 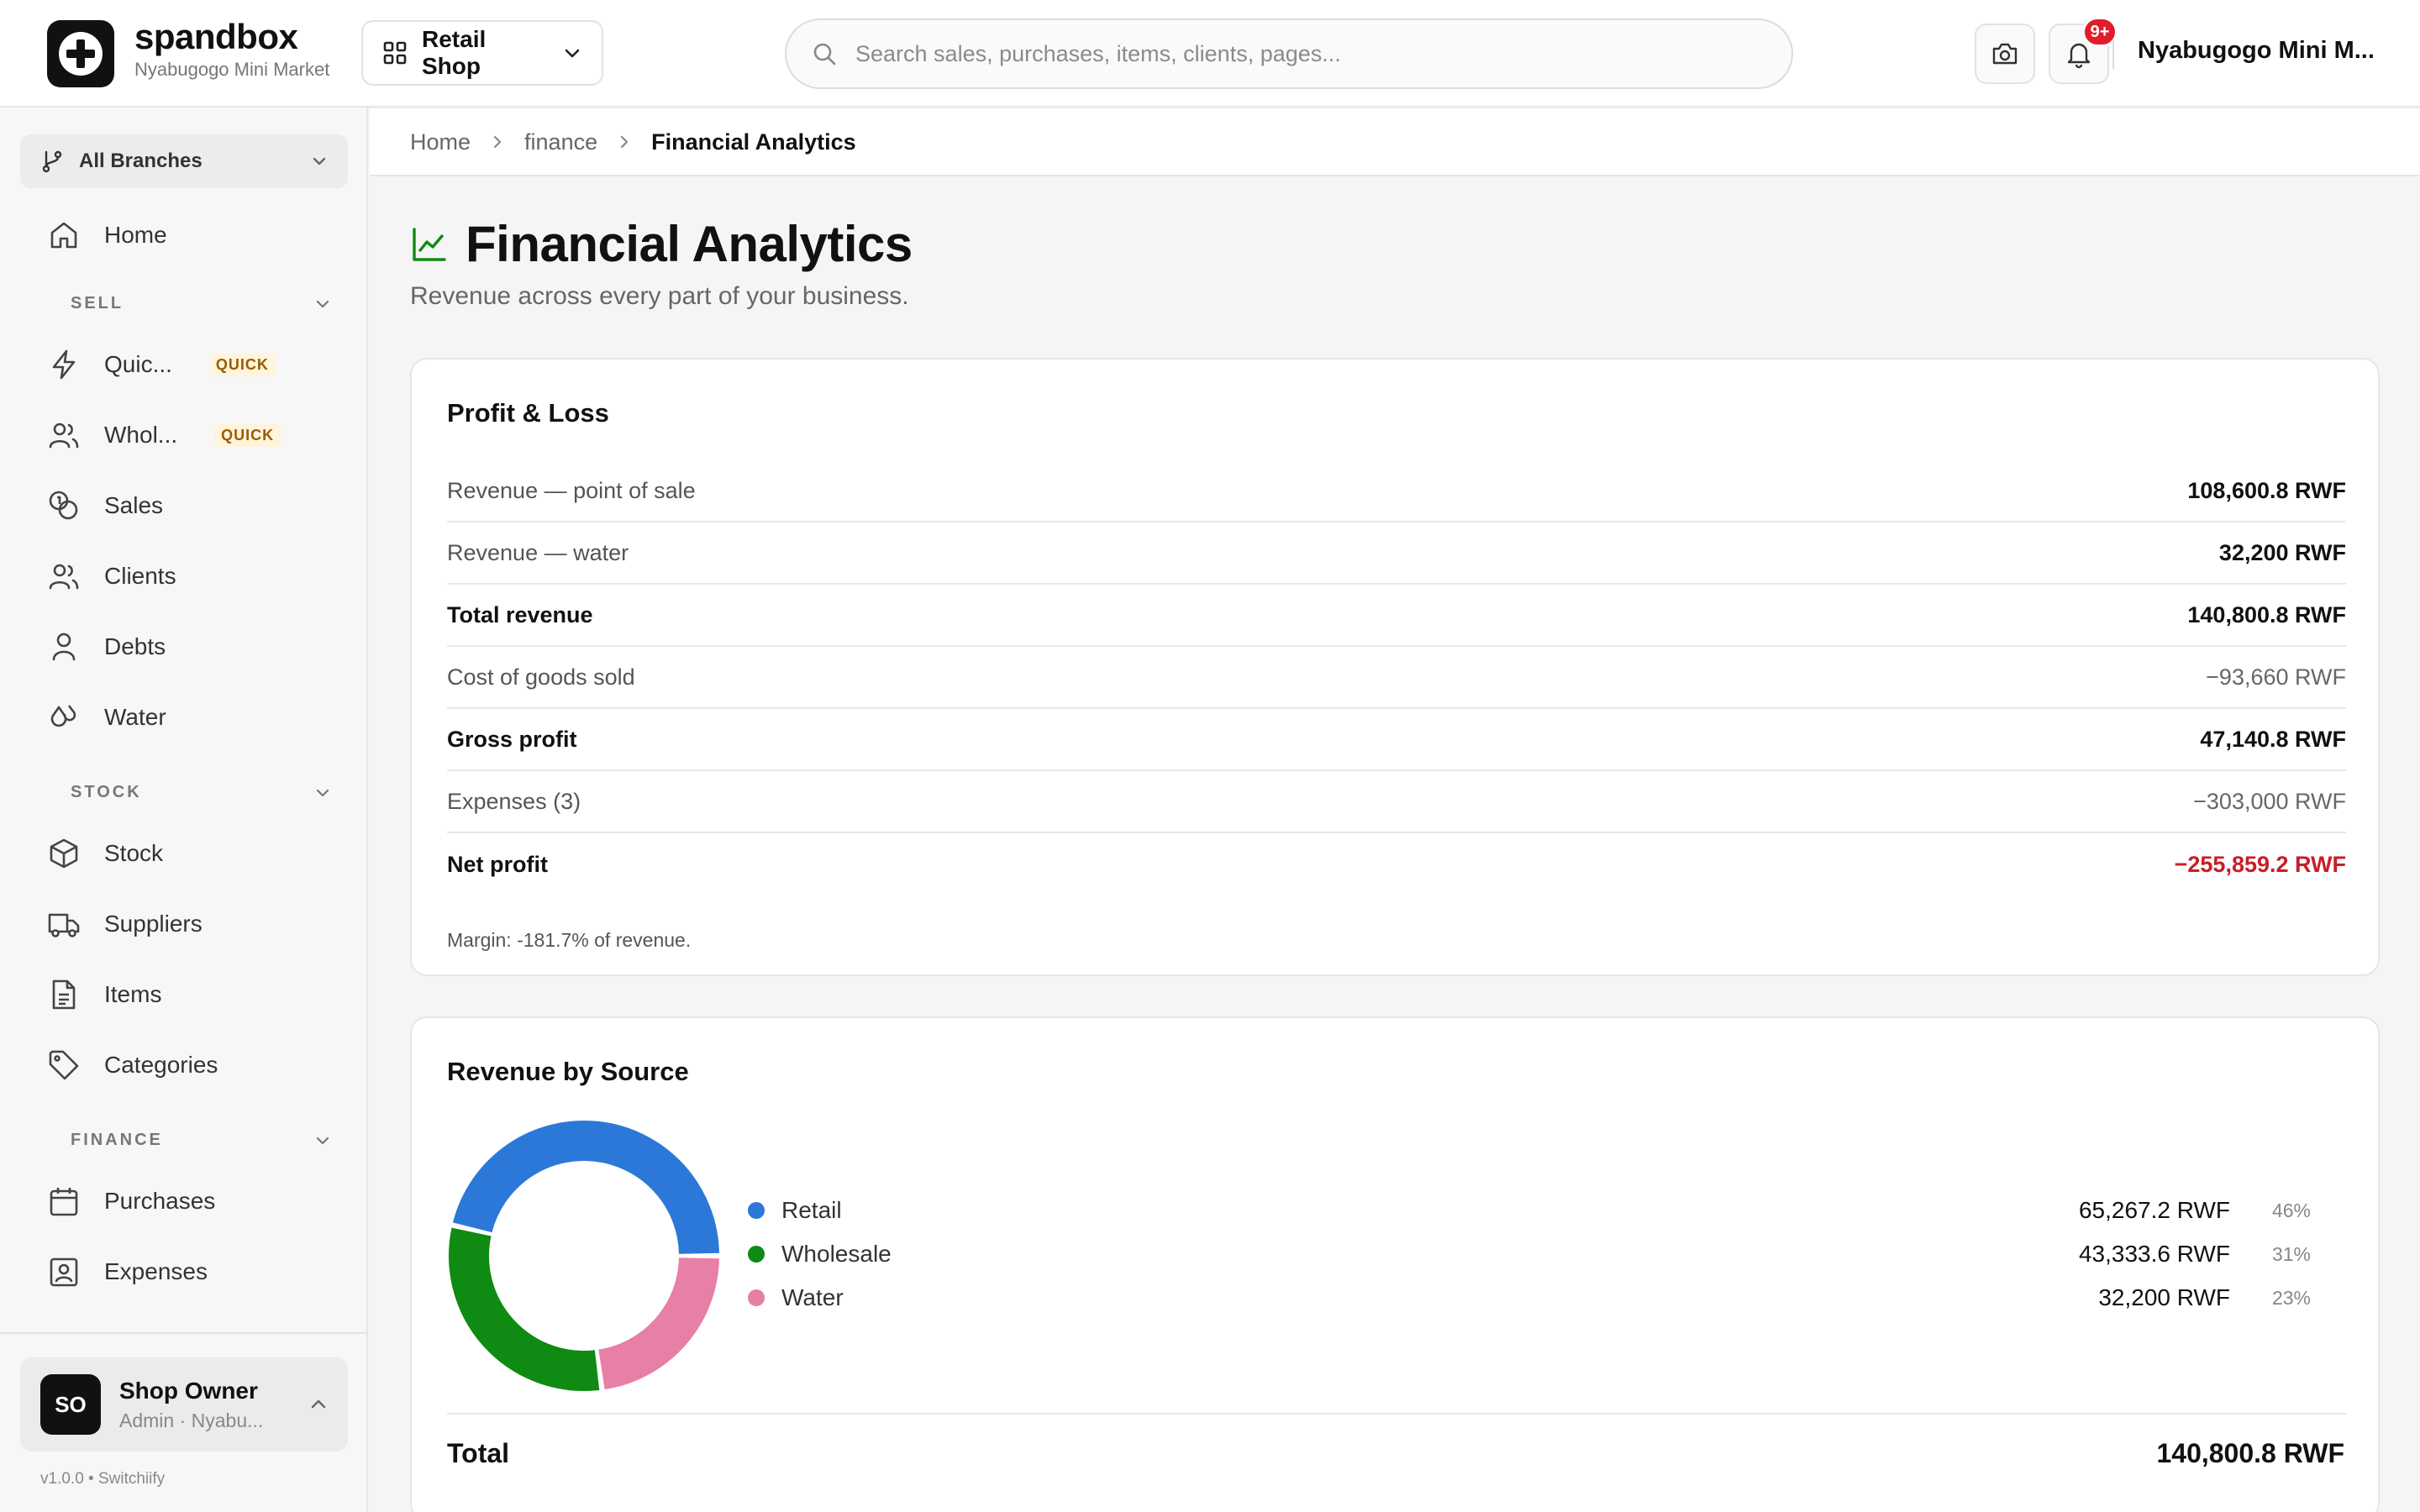 What do you see at coordinates (64, 1065) in the screenshot?
I see `tag-icon` at bounding box center [64, 1065].